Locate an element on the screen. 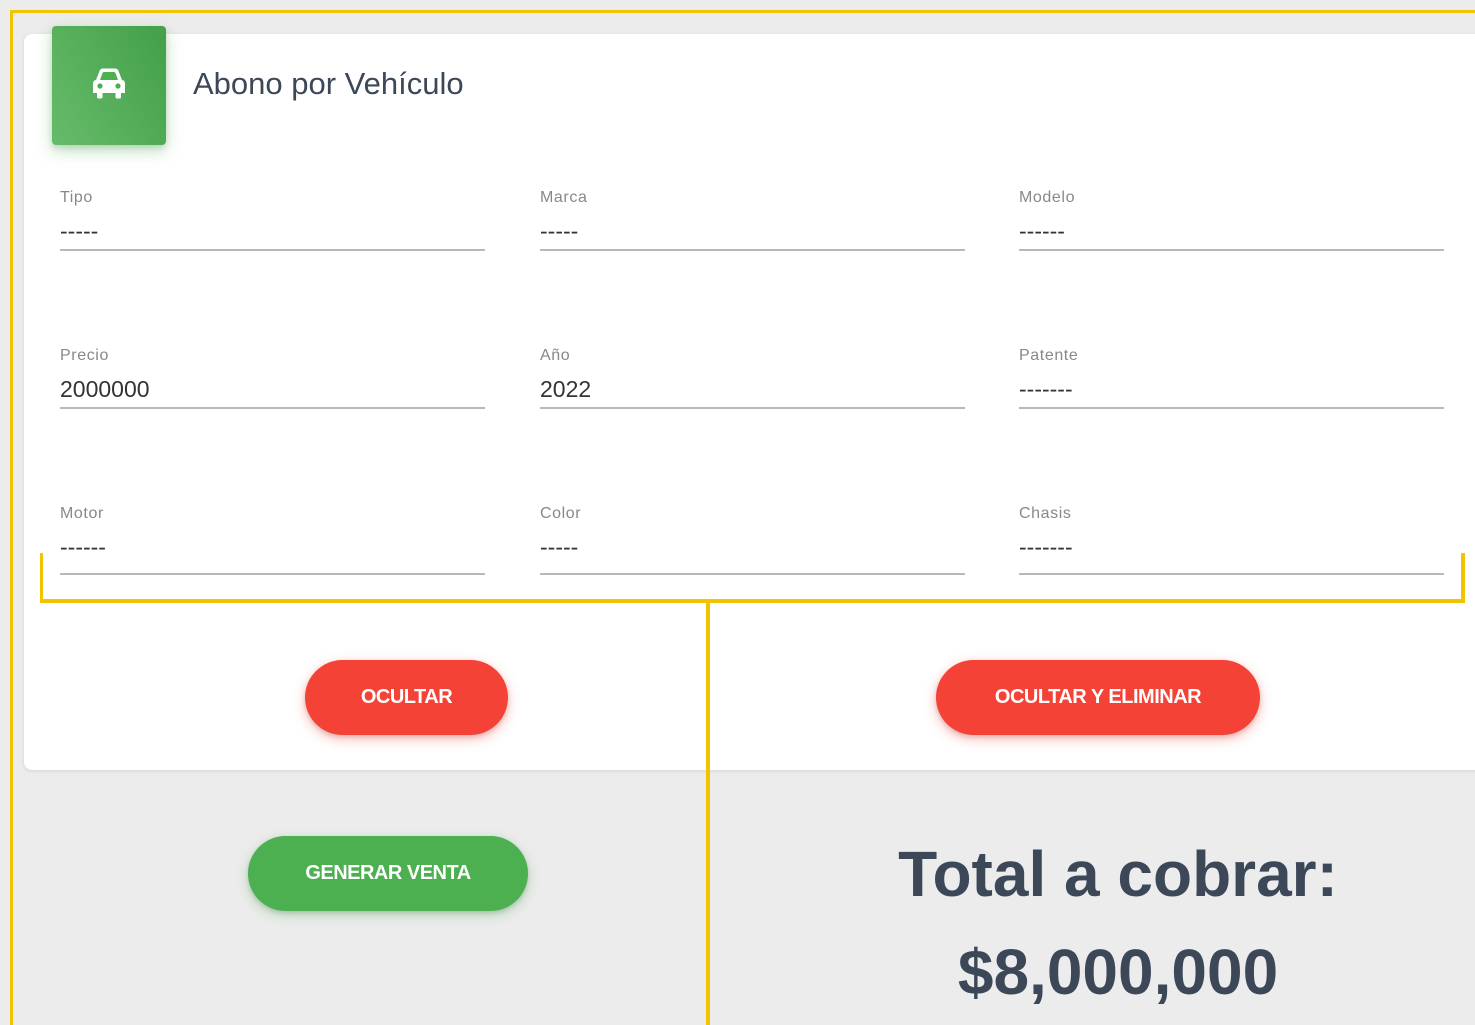 The height and width of the screenshot is (1025, 1475). chasis-value: ------- is located at coordinates (1046, 547).